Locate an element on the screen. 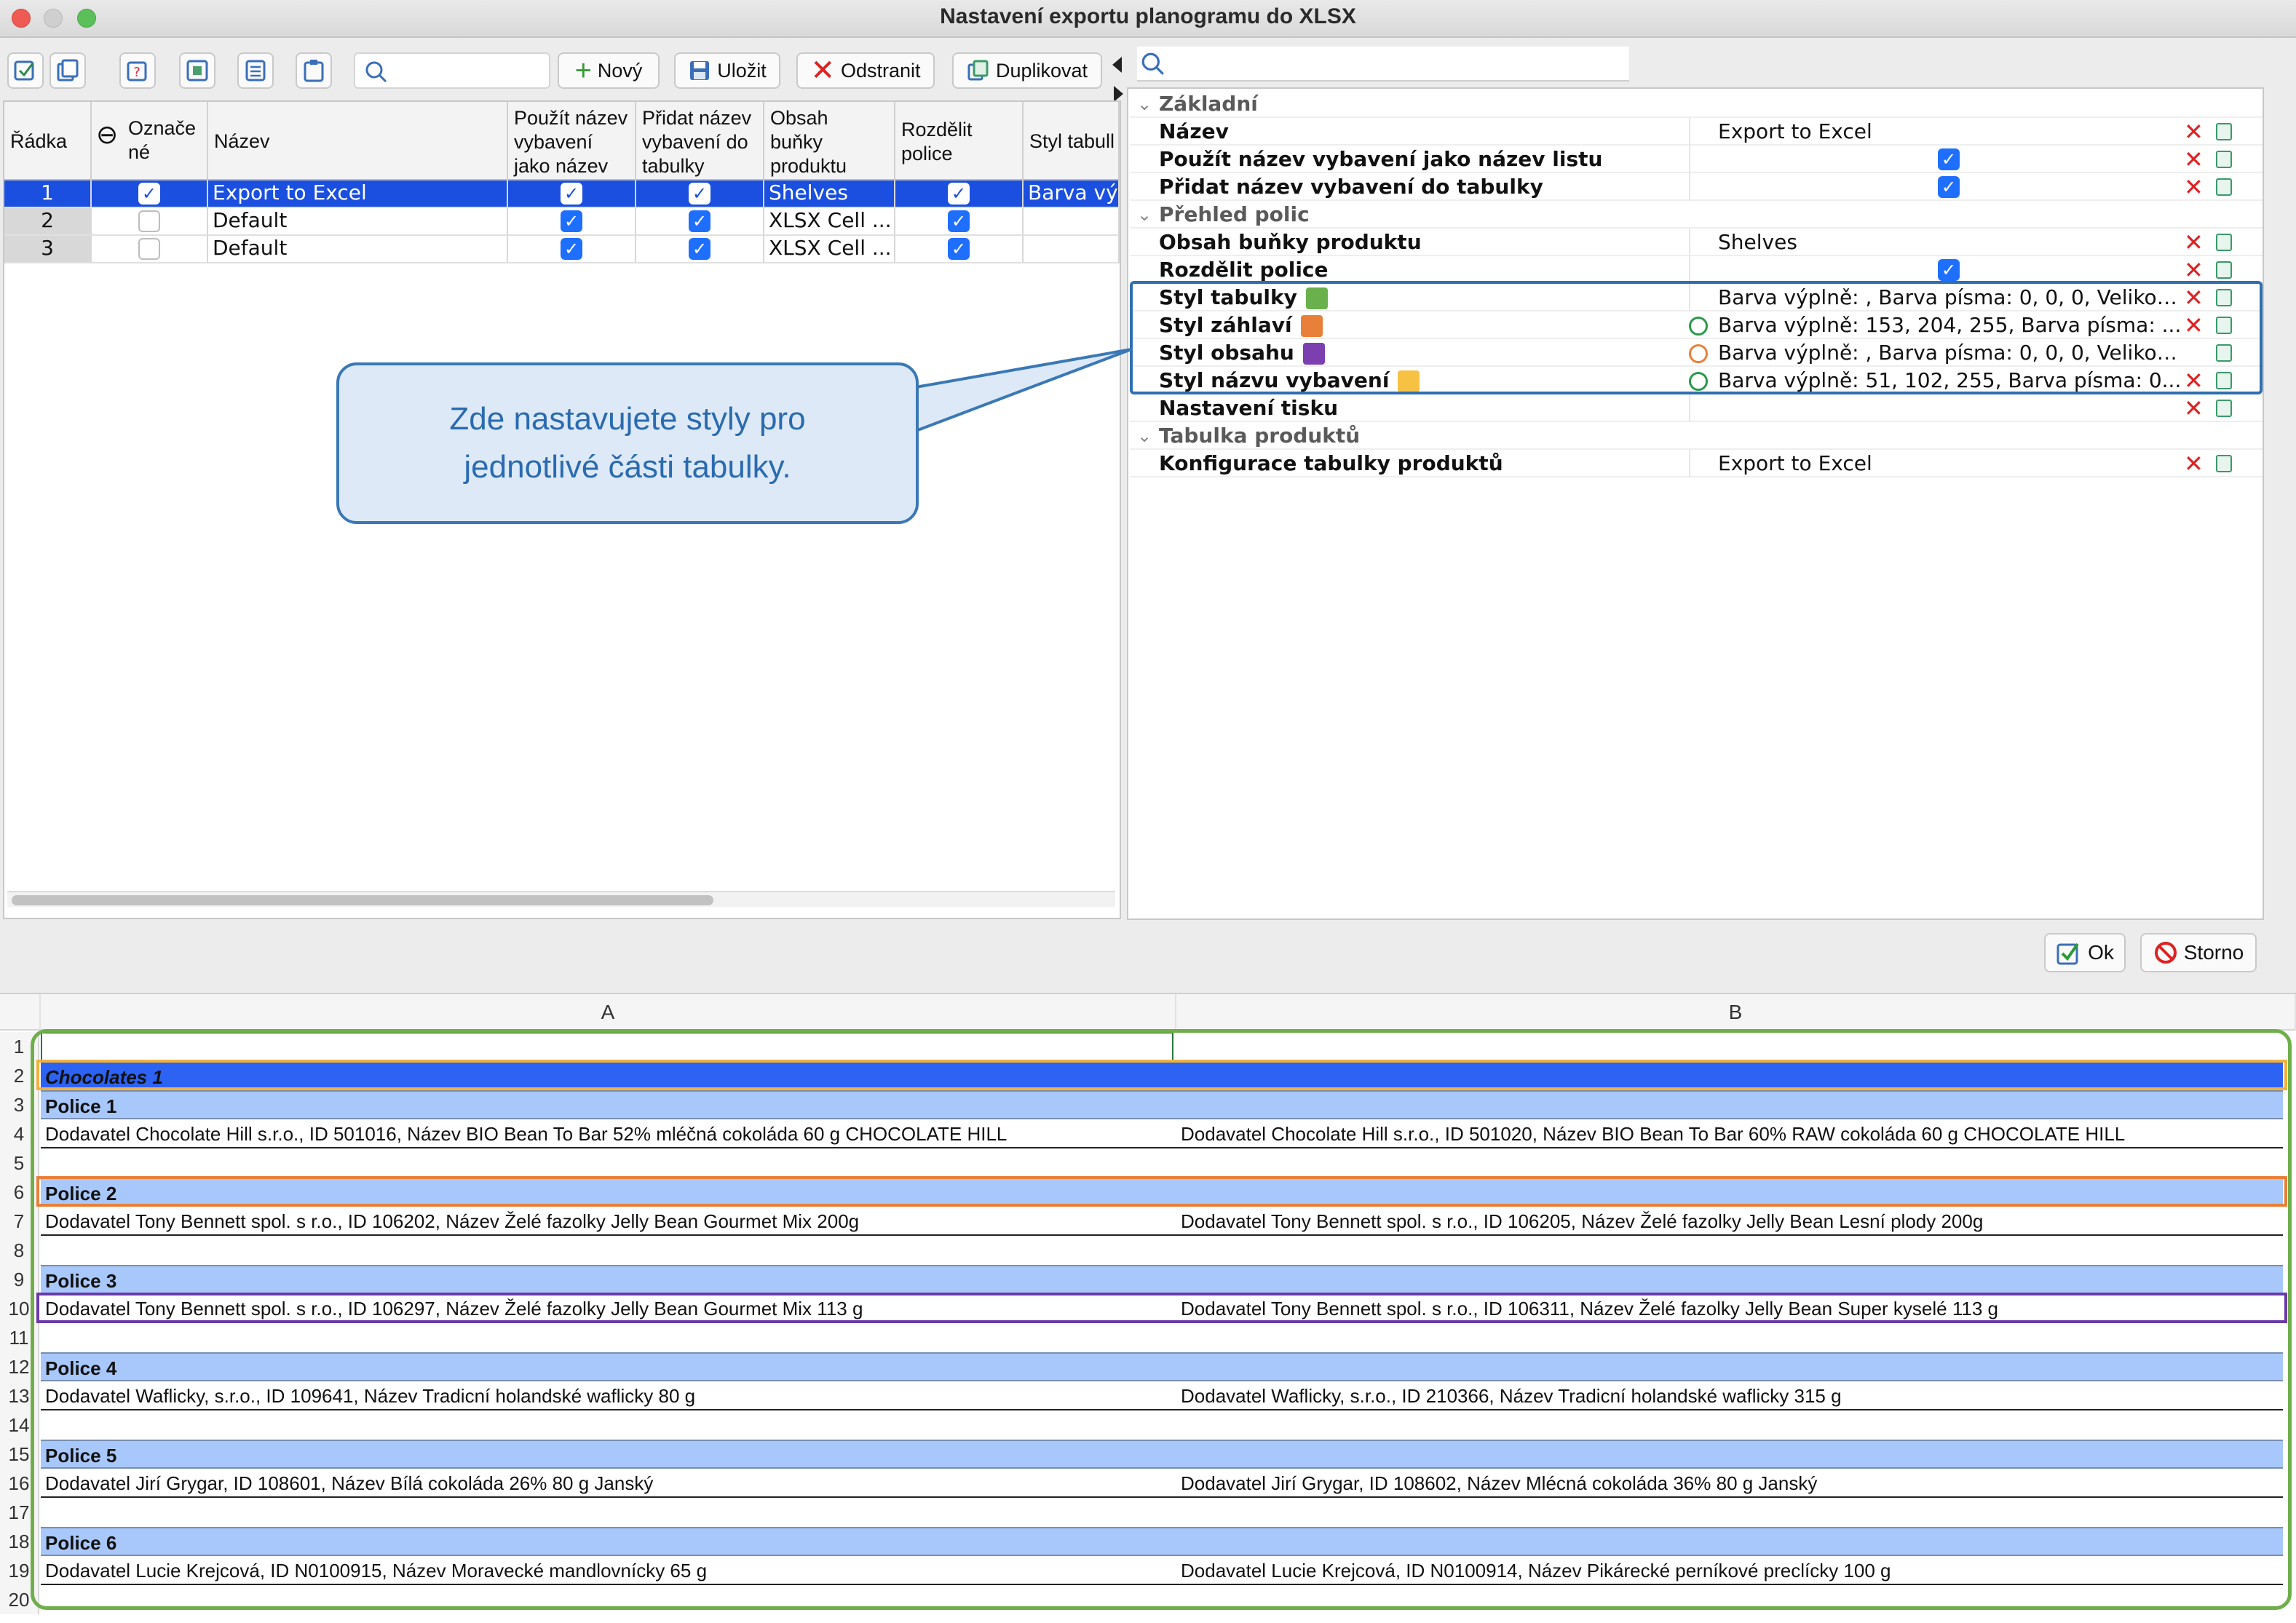 This screenshot has height=1623, width=2296. import-icon is located at coordinates (197, 71).